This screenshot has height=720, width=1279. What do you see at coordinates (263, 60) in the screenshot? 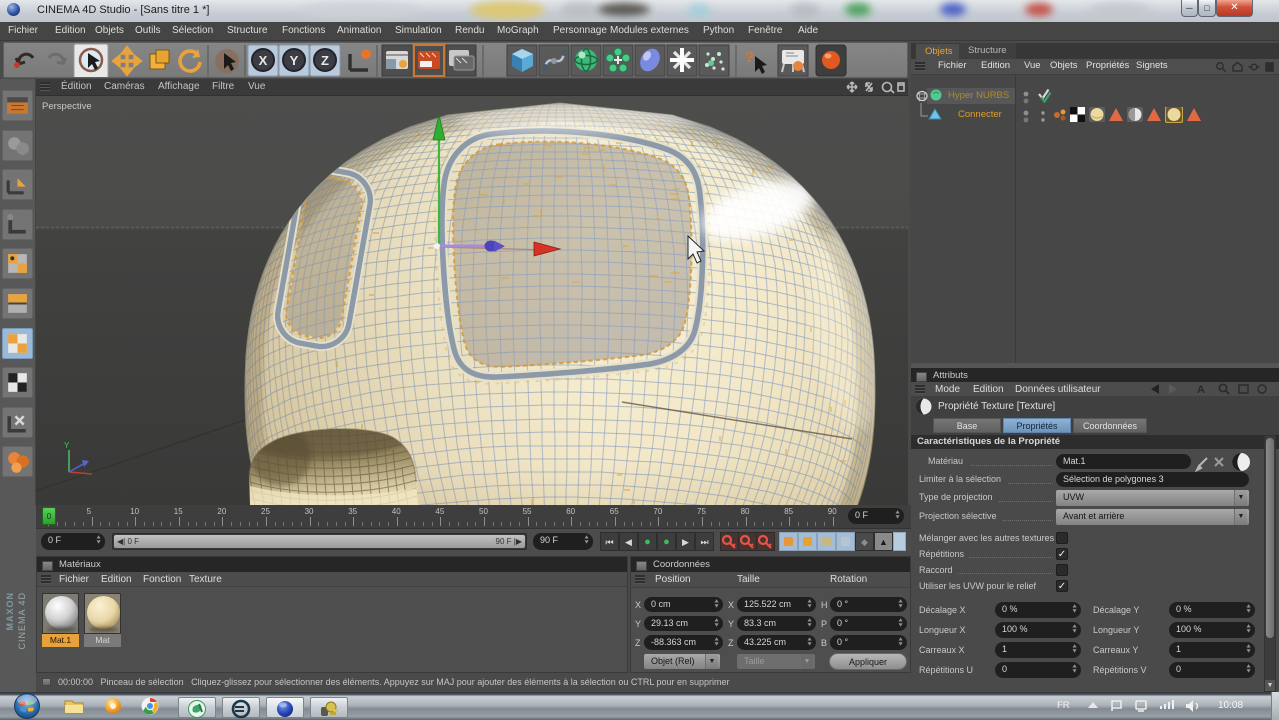
I see `svg-text: X` at bounding box center [263, 60].